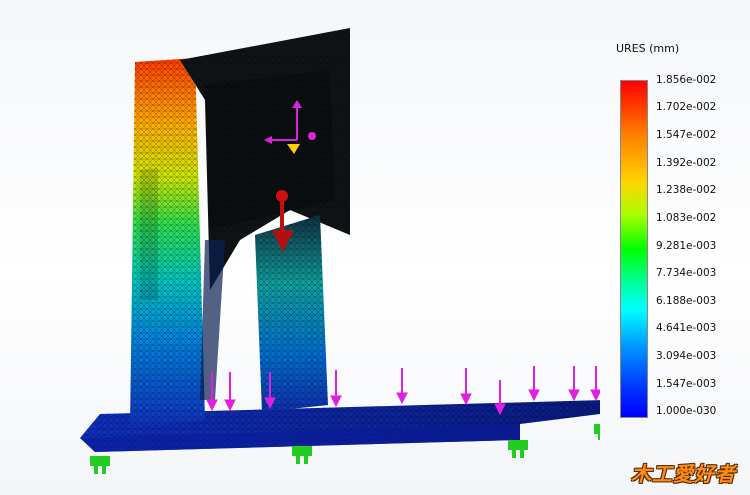 This screenshot has width=750, height=495. I want to click on legend-tick: 1.392e-002, so click(686, 163).